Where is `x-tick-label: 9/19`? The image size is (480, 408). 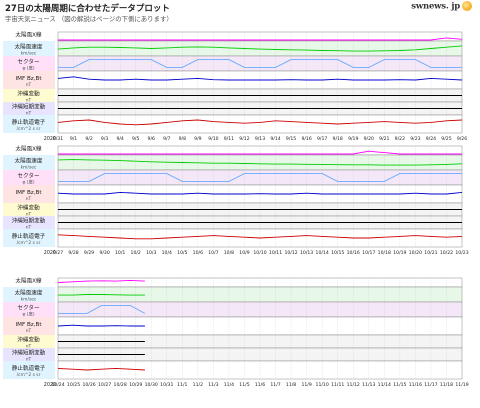 x-tick-label: 9/19 is located at coordinates (353, 139).